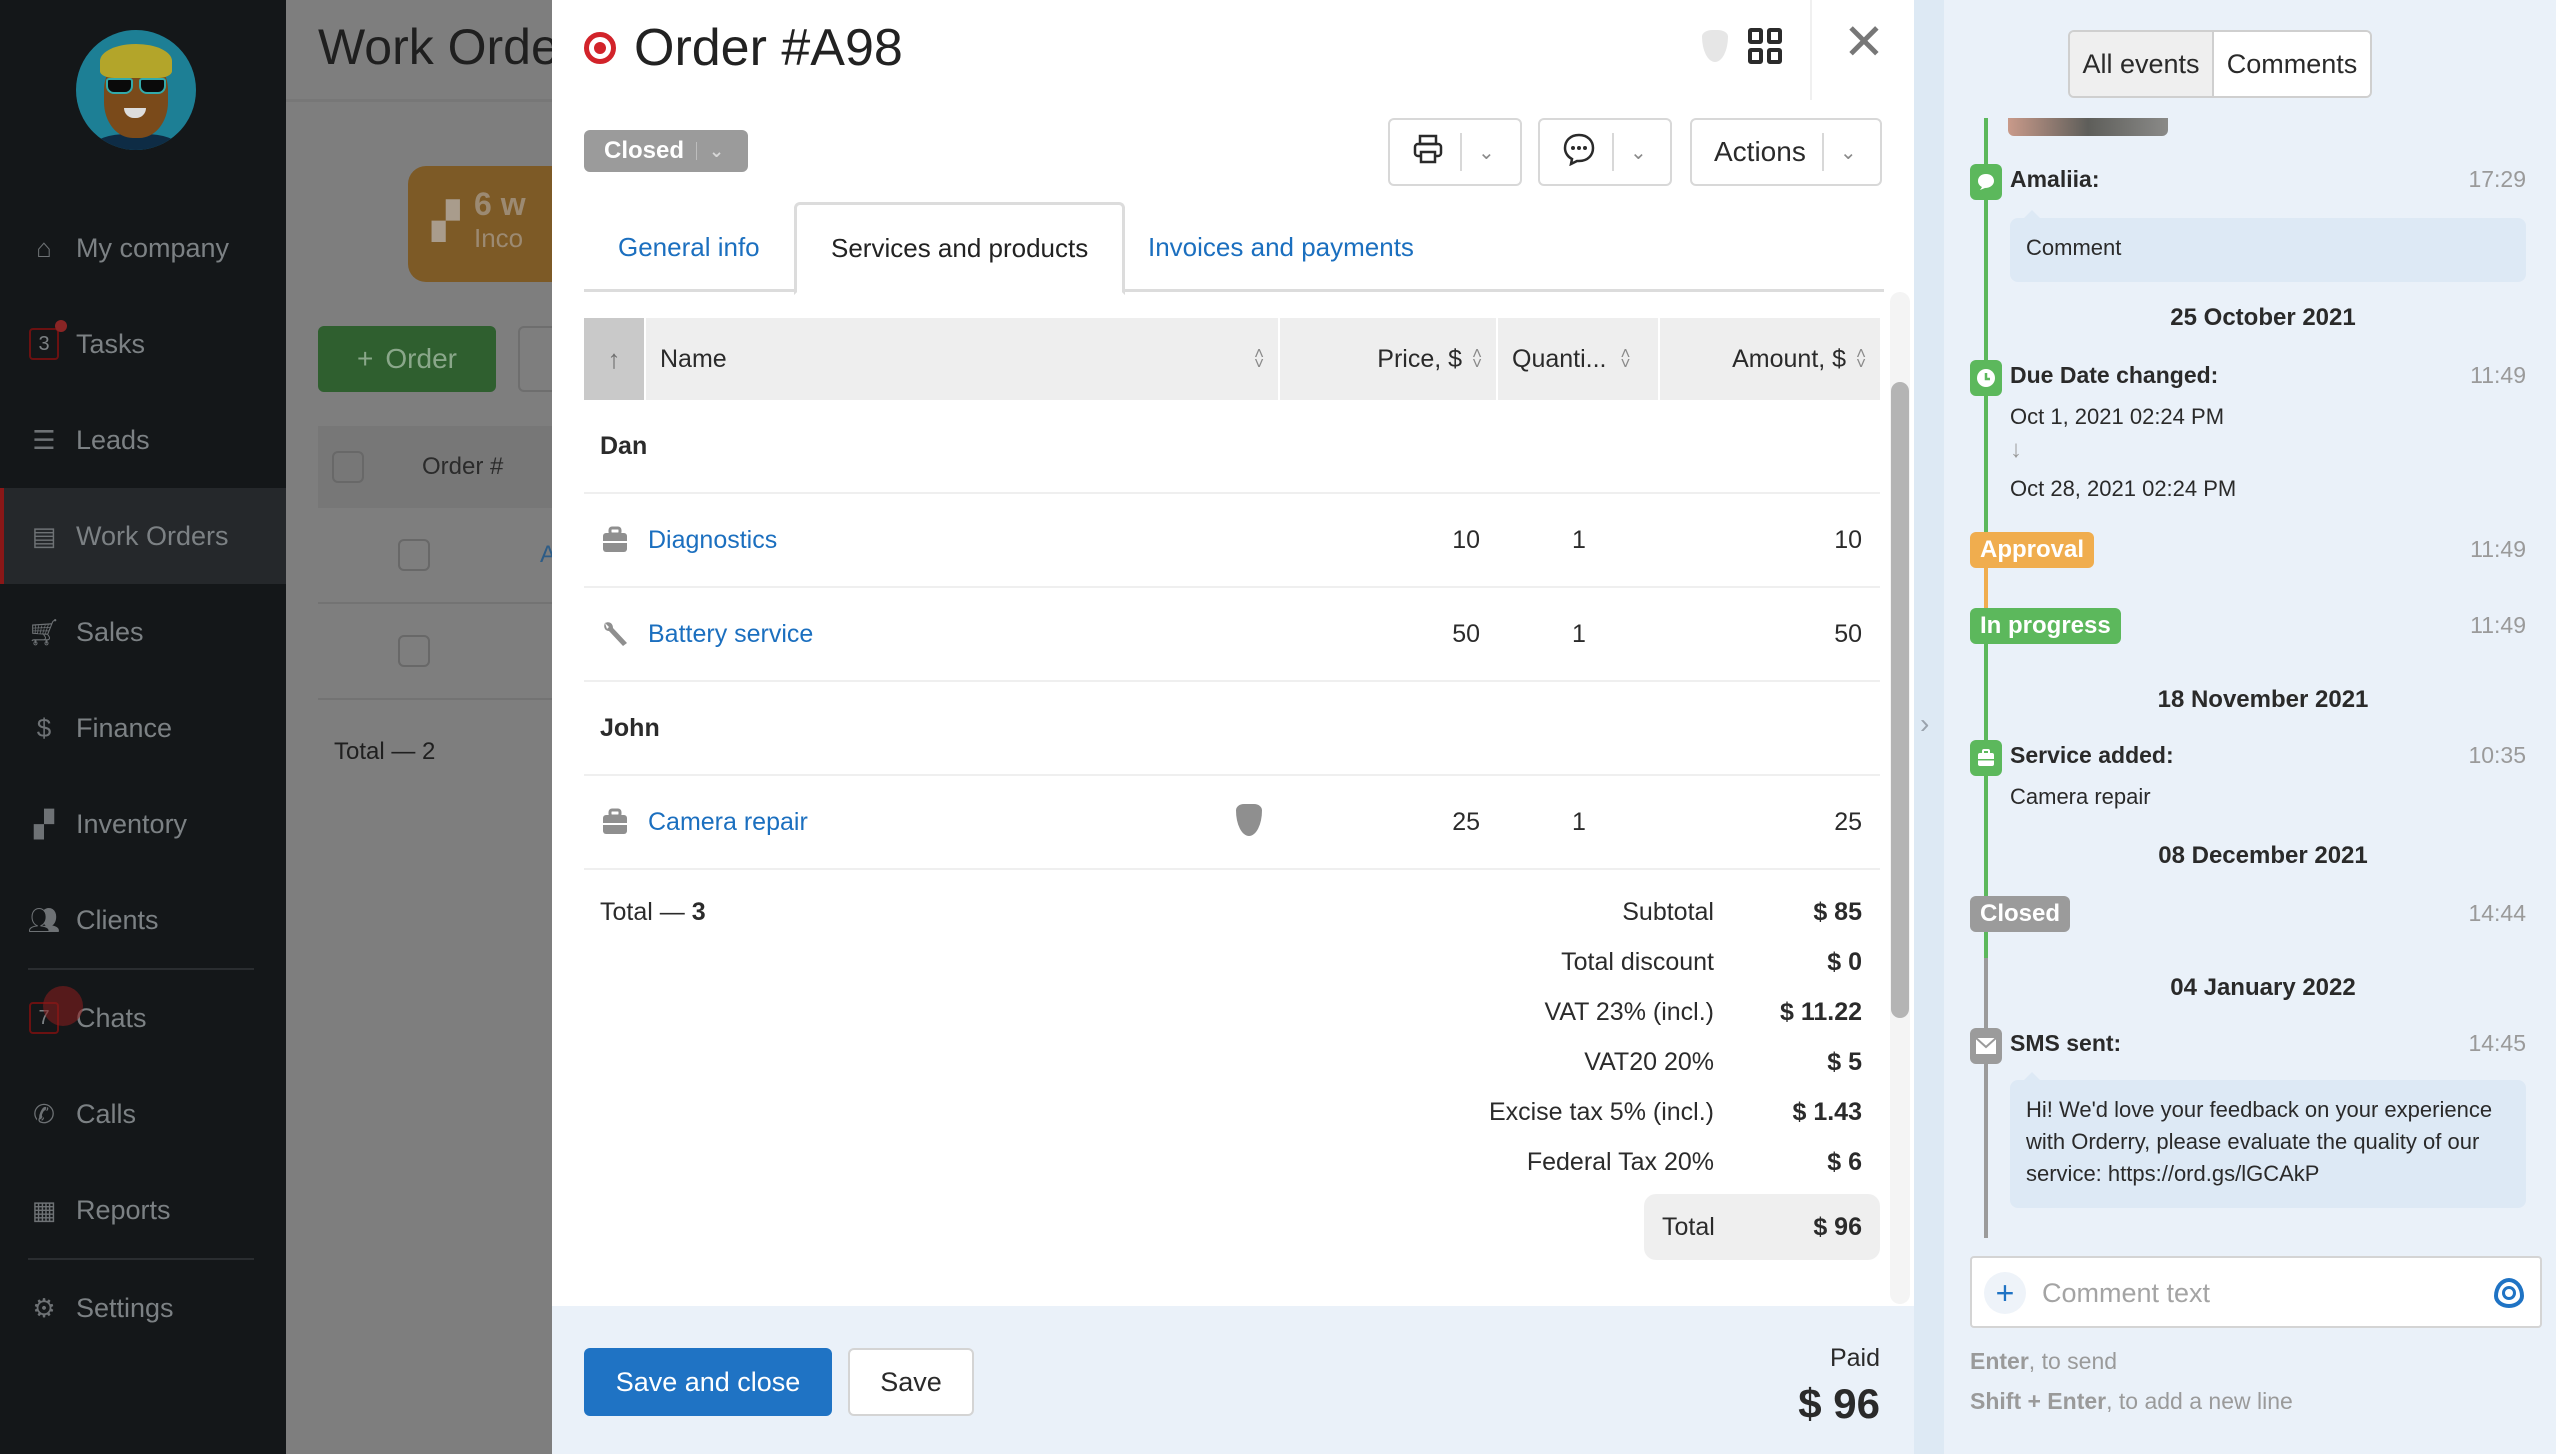  Describe the element at coordinates (2016, 449) in the screenshot. I see `arrow-down-icon: ↓` at that location.